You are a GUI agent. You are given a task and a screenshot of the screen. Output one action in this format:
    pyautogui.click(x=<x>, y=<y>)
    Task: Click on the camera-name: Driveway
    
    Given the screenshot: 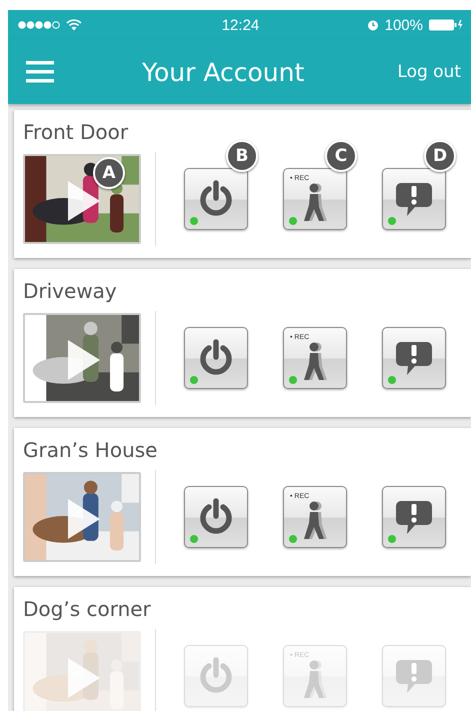 What is the action you would take?
    pyautogui.click(x=70, y=291)
    